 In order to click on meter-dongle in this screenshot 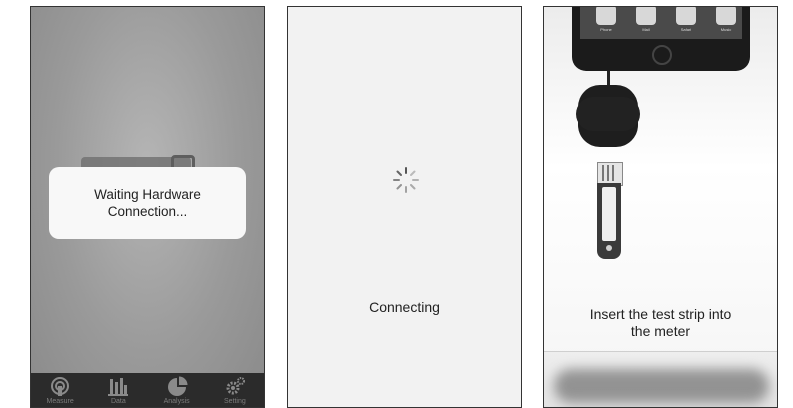, I will do `click(608, 116)`.